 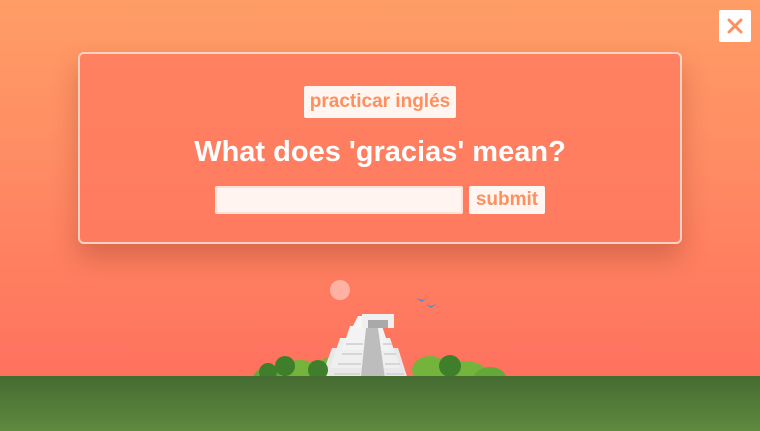 What do you see at coordinates (380, 152) in the screenshot?
I see `question-text: What does 'gracias' mean?` at bounding box center [380, 152].